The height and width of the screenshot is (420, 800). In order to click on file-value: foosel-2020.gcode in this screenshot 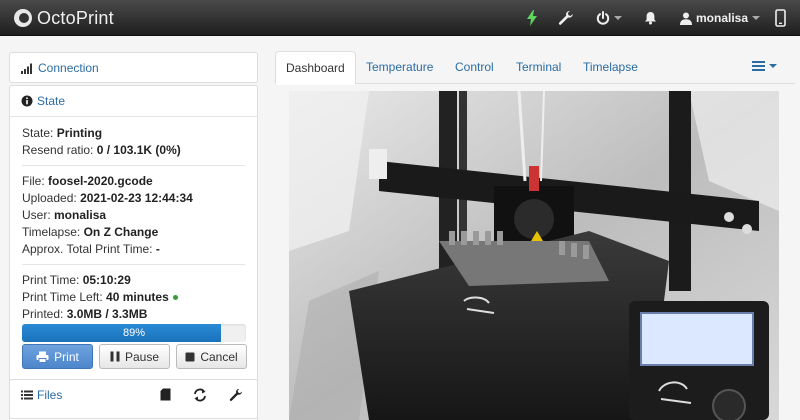, I will do `click(100, 181)`.